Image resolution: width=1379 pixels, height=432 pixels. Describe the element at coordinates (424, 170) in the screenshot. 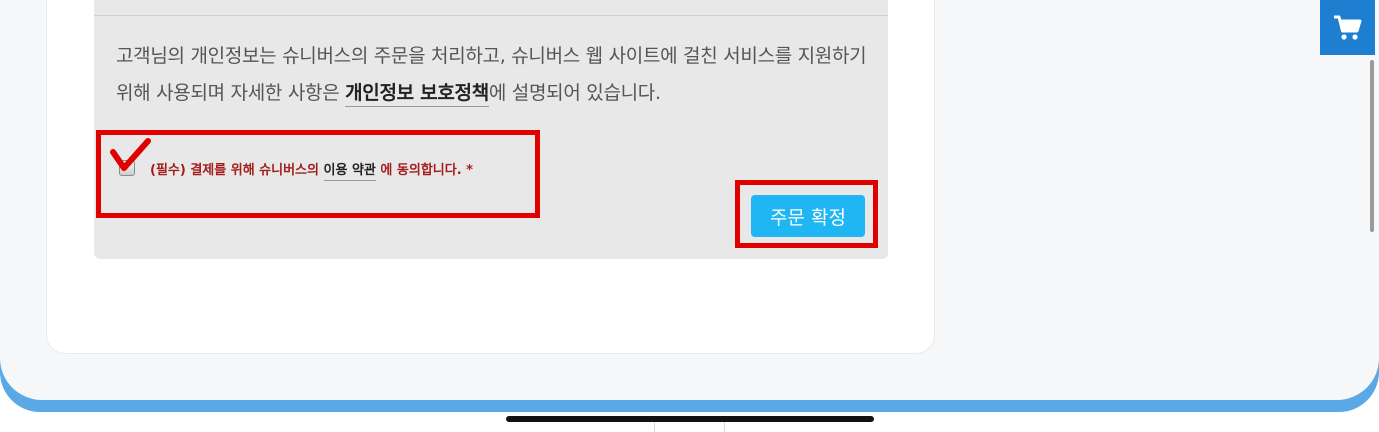

I see `consent-suffix: 에 동의합니다. *` at that location.